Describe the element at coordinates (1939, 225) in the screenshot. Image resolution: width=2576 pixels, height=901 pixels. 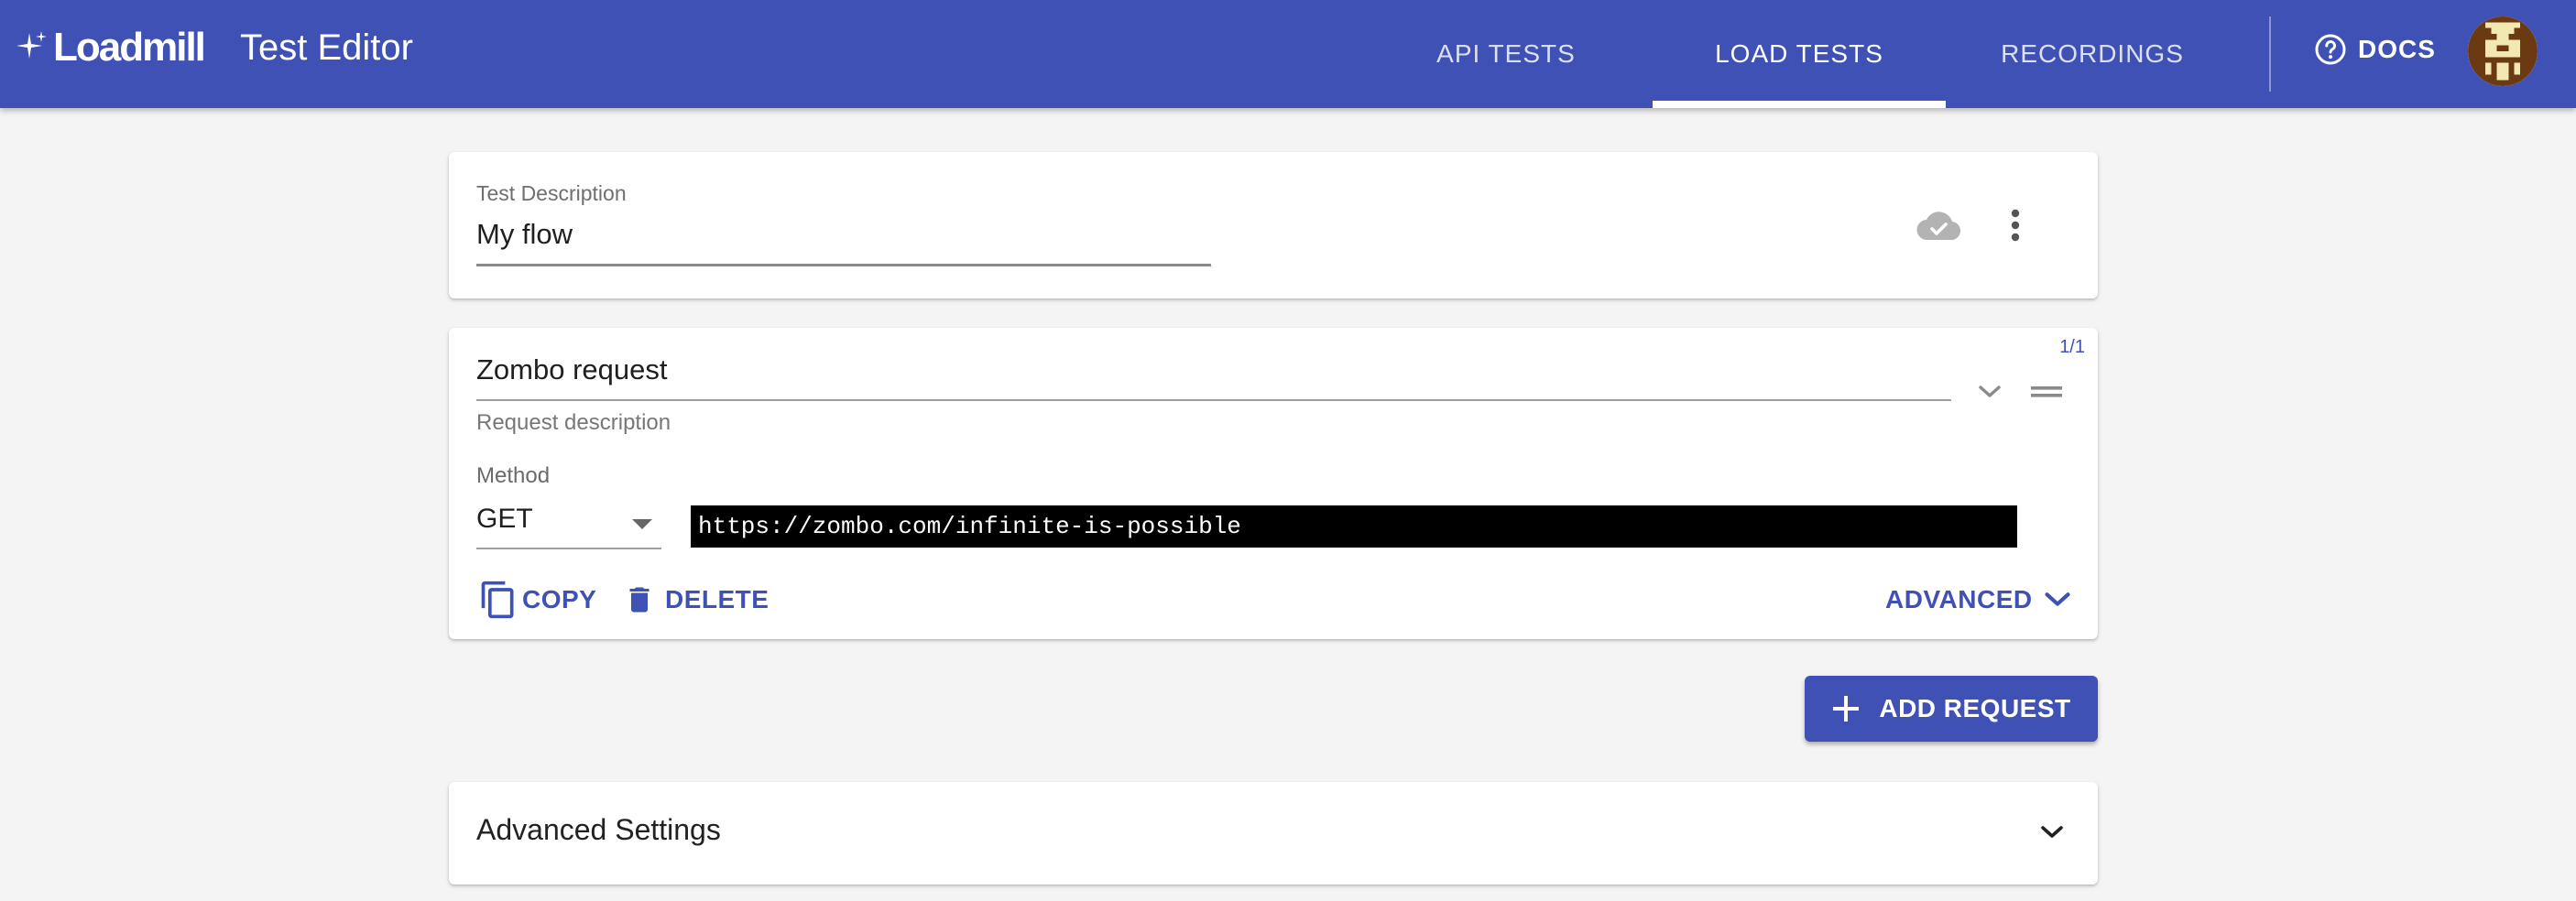
I see `cloud-check-icon` at that location.